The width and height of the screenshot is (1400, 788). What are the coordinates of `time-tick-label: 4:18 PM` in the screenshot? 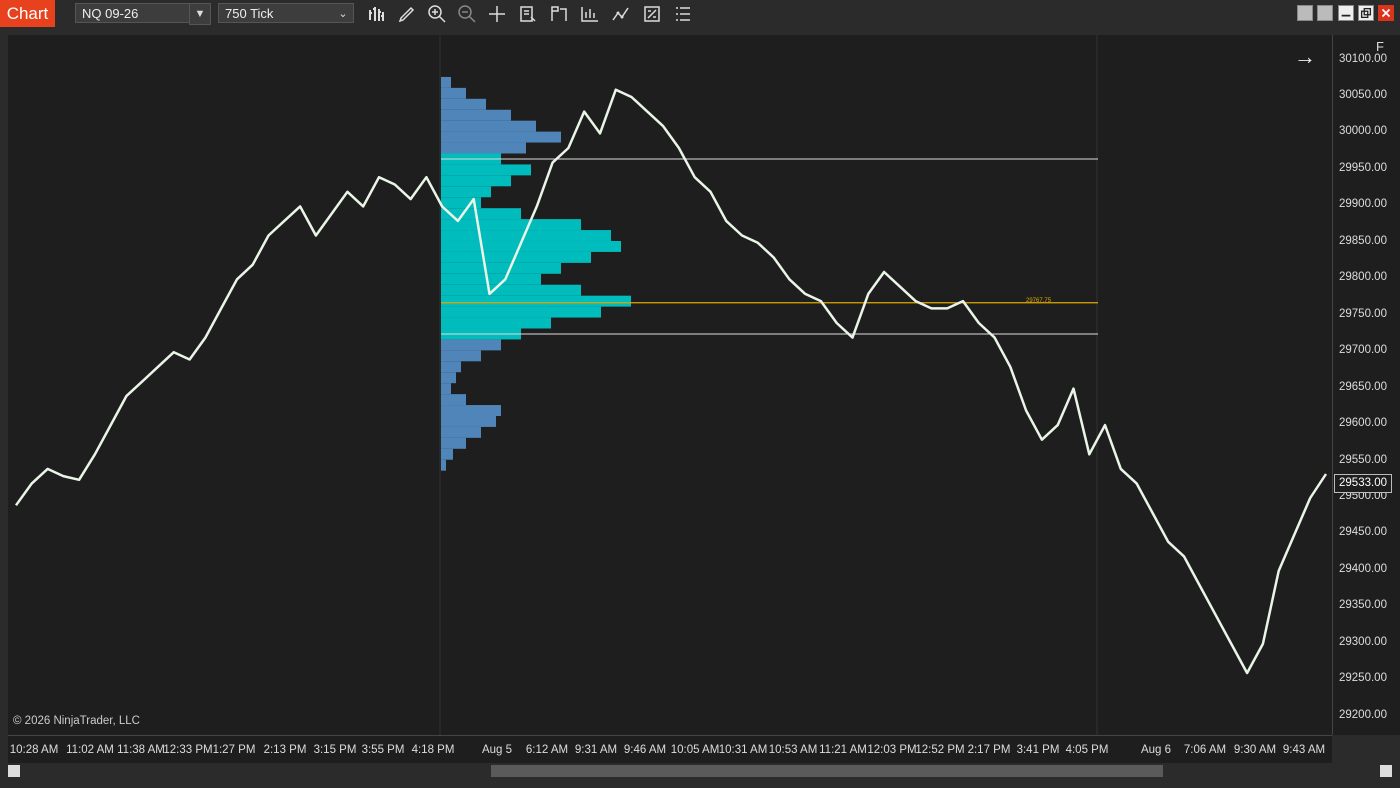 It's located at (433, 750).